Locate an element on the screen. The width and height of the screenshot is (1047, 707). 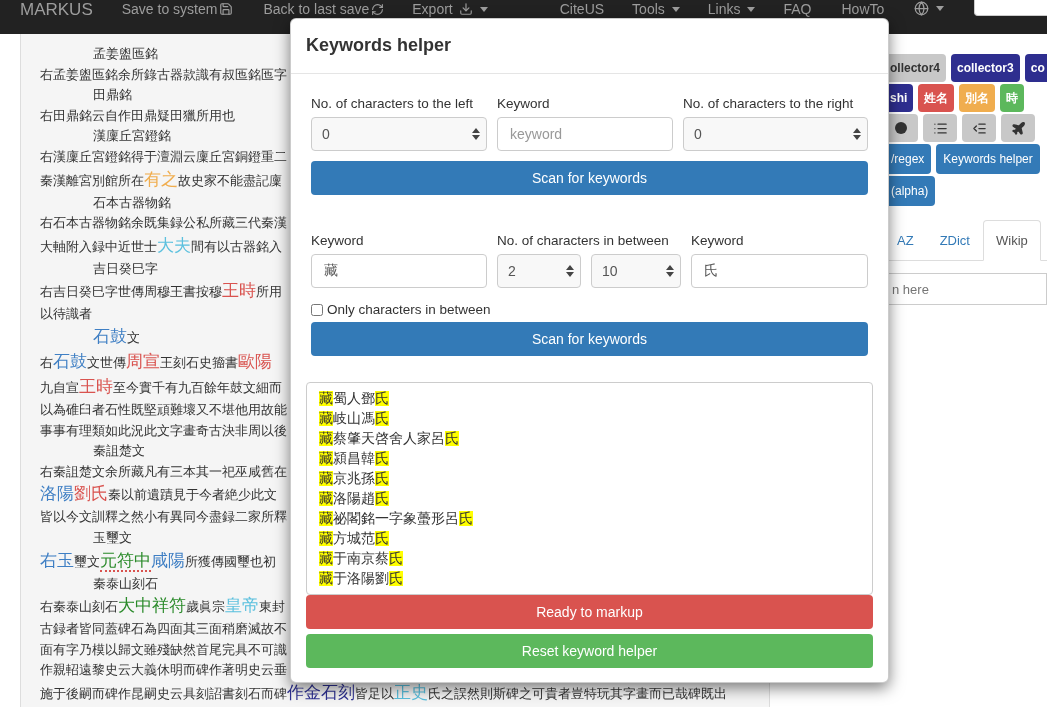
text-line: 右秦泰山刻石大中祥符歲眞宗皇帝東封 is located at coordinates (162, 606).